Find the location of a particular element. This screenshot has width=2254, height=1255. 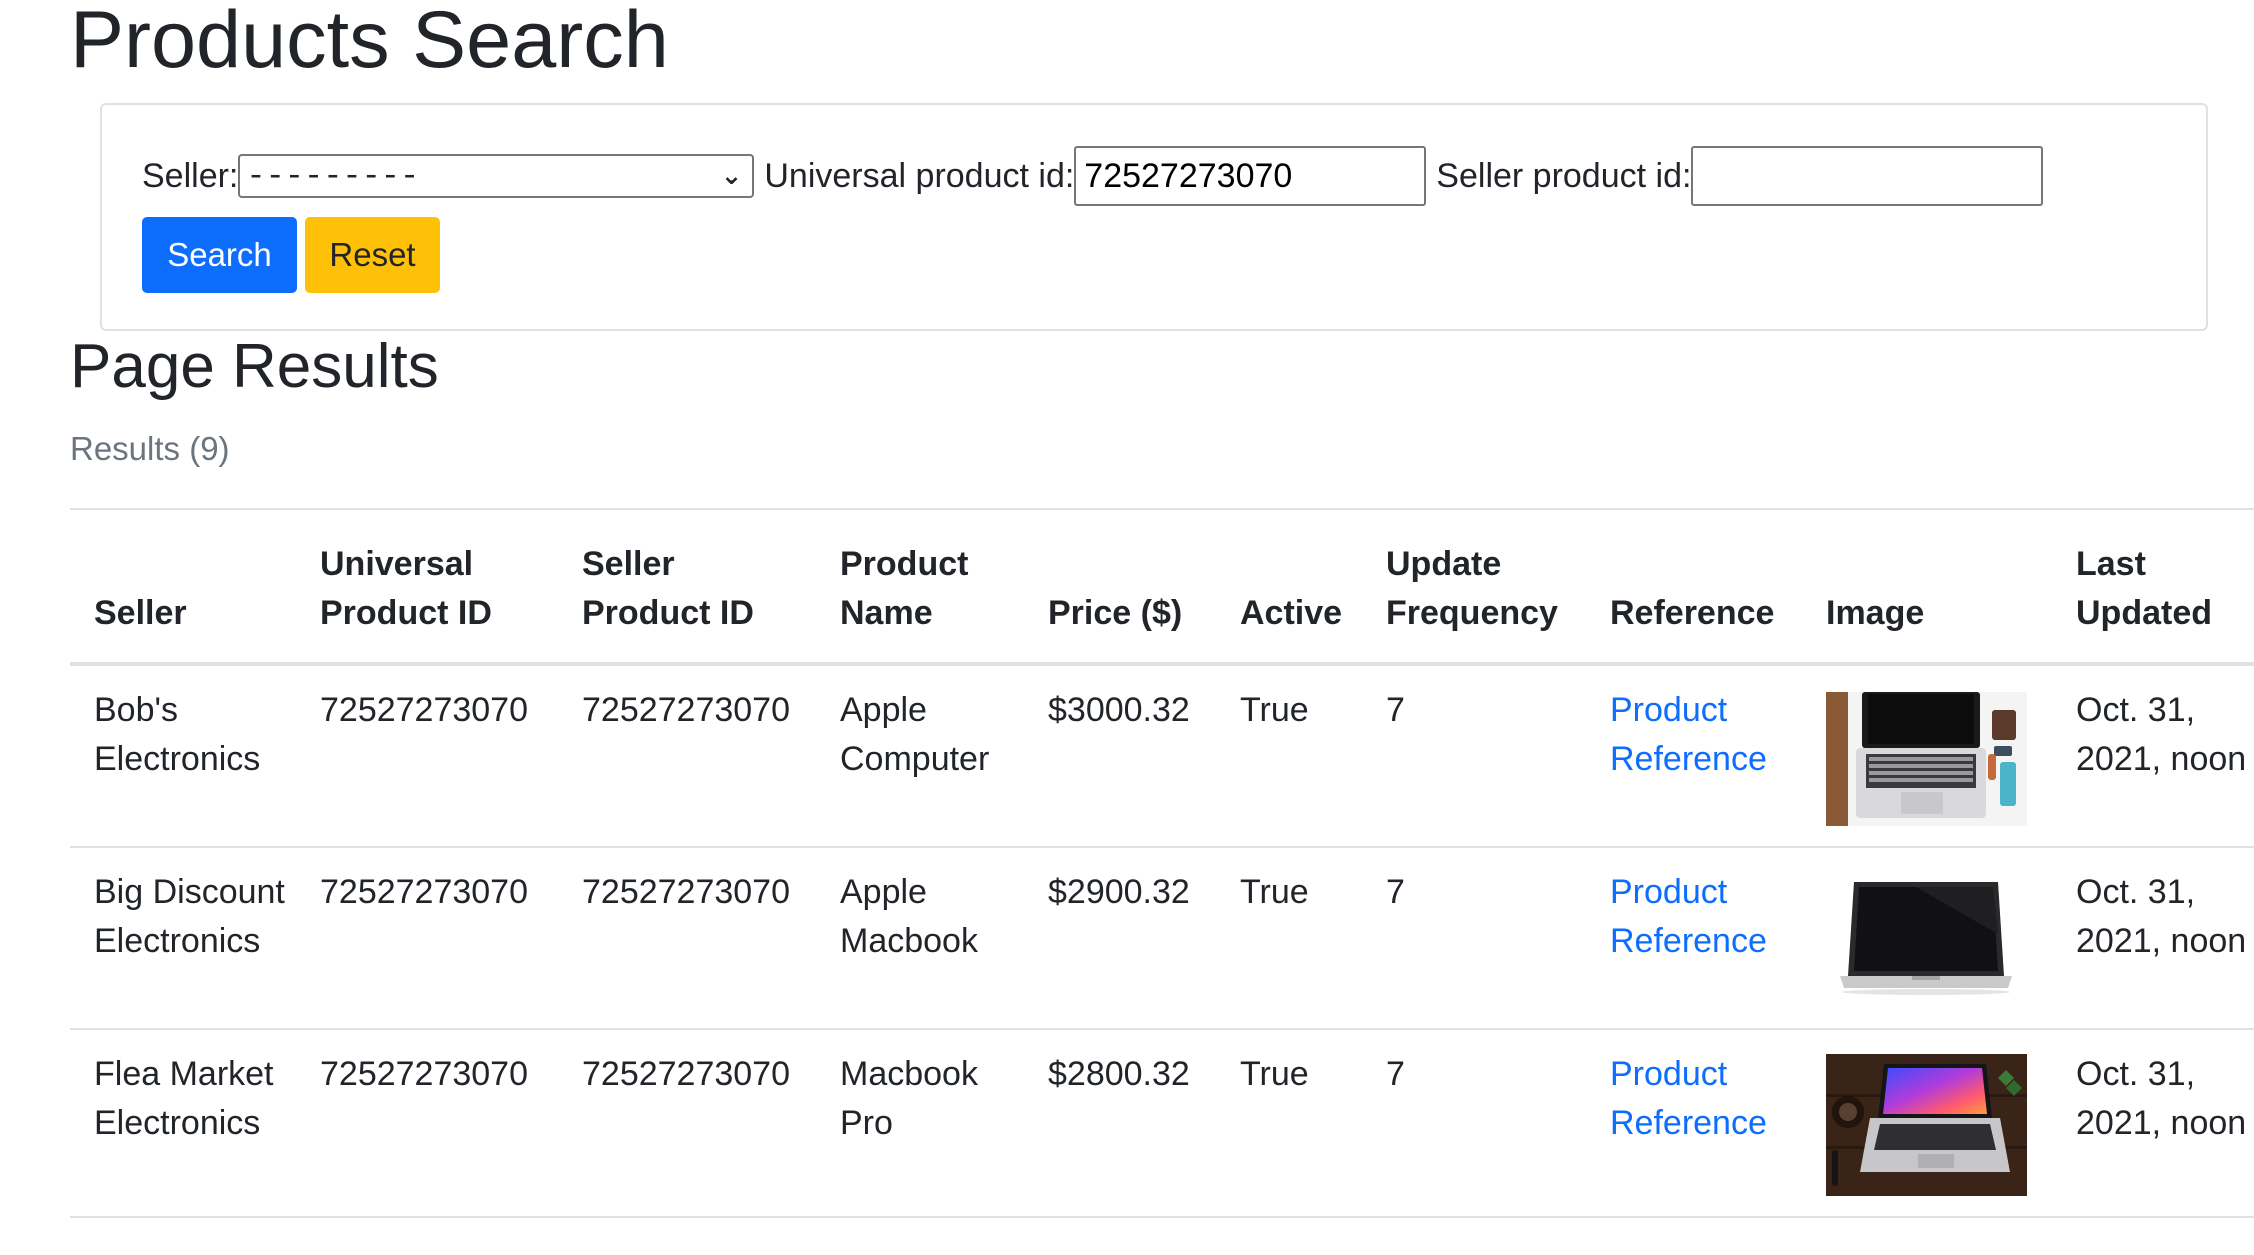

header-price: Price ($) is located at coordinates (1120, 586).